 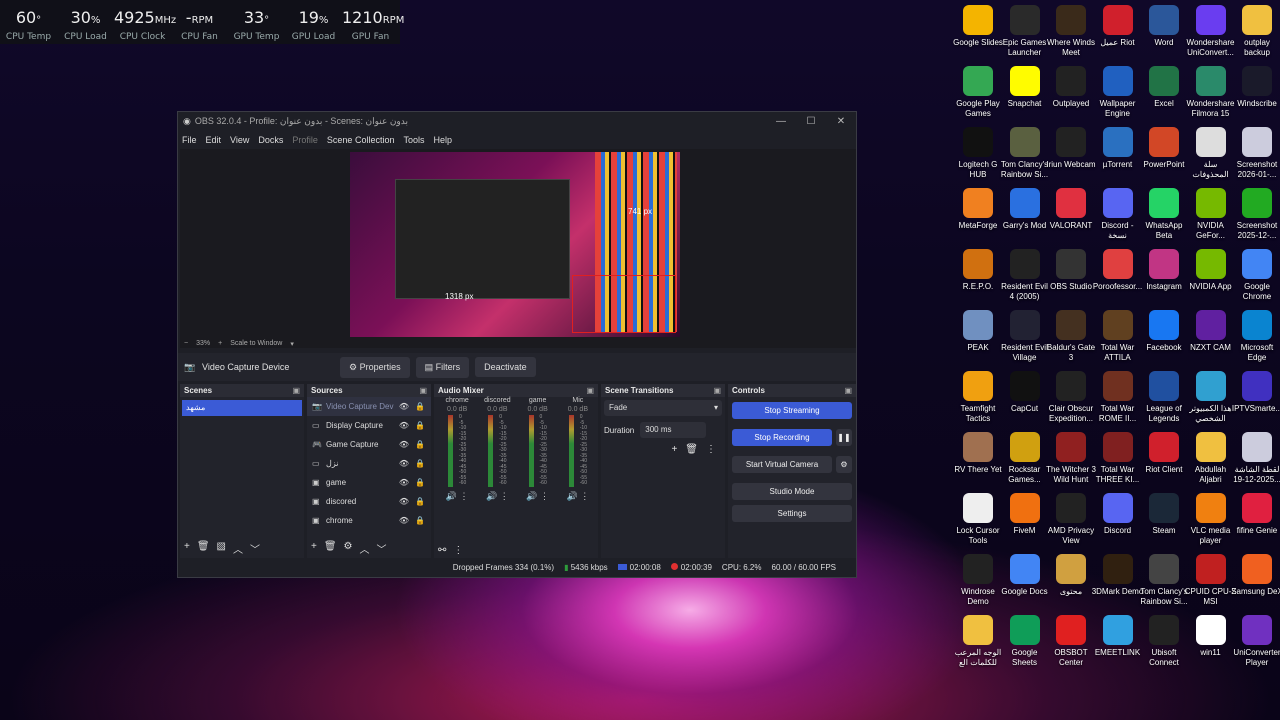 What do you see at coordinates (1164, 87) in the screenshot?
I see `desktop-icon: Excel` at bounding box center [1164, 87].